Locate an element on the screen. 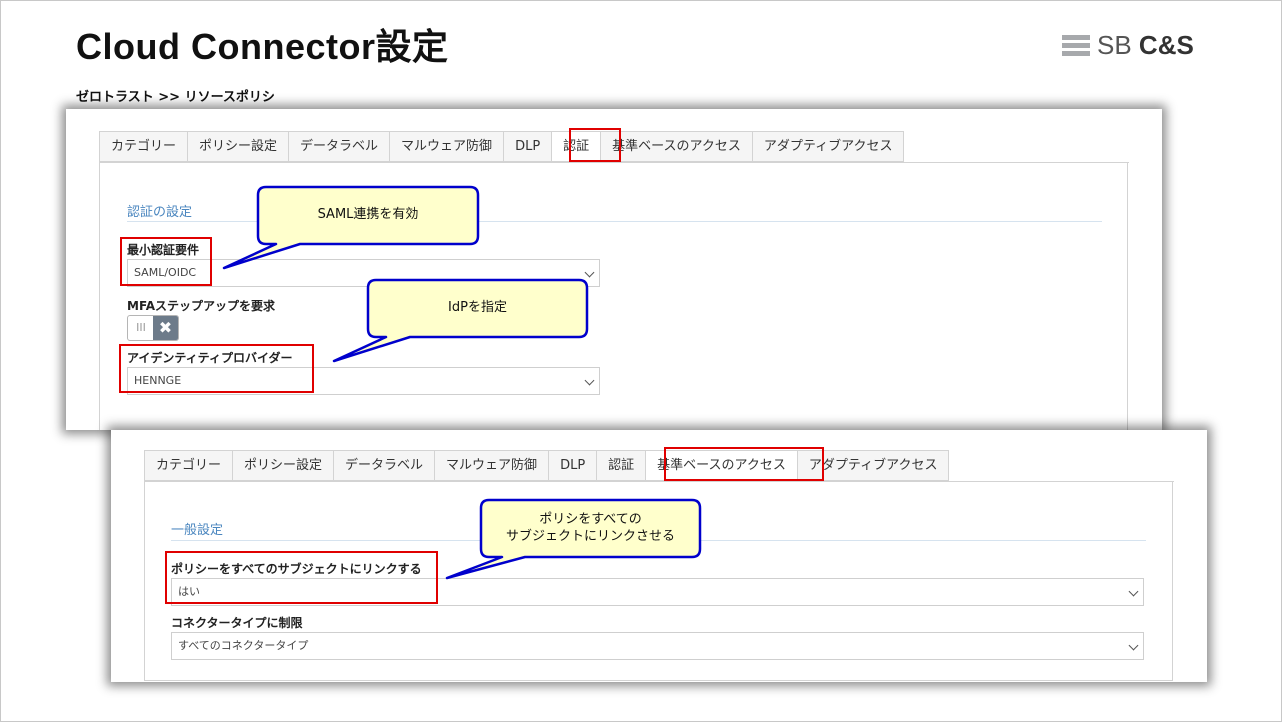 Image resolution: width=1282 pixels, height=722 pixels. idp-select: HENNGE is located at coordinates (363, 381).